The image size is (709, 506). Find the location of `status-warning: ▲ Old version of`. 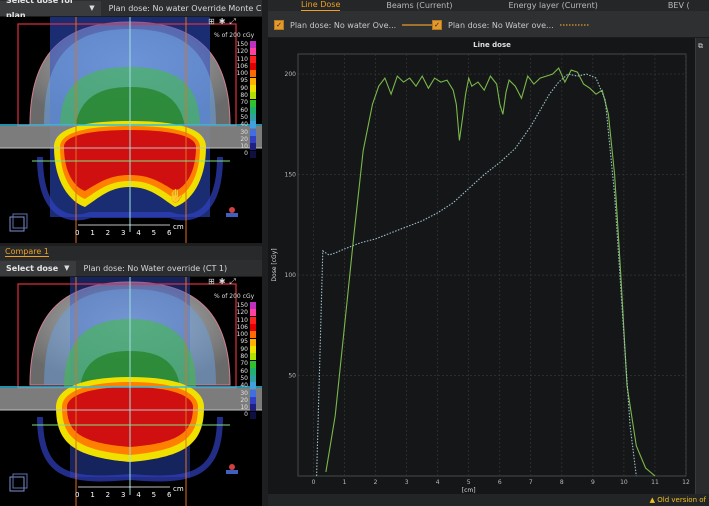

status-warning: ▲ Old version of is located at coordinates (678, 500).